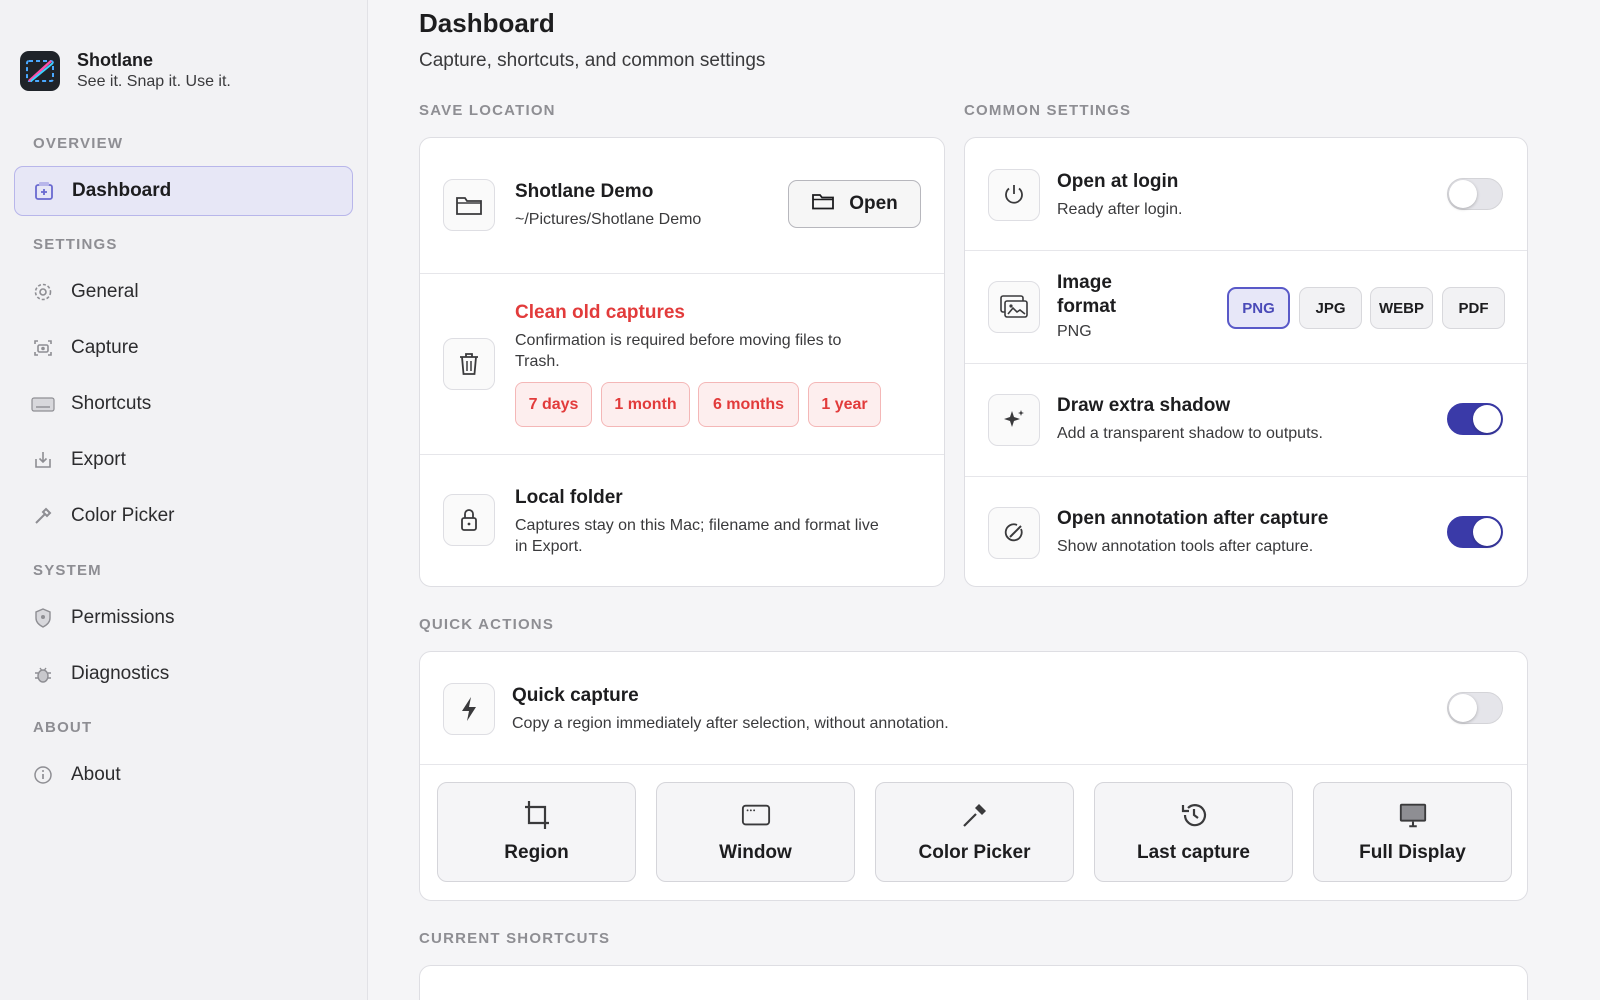  Describe the element at coordinates (1048, 110) in the screenshot. I see `common-settings-label: COMMON SETTINGS` at that location.